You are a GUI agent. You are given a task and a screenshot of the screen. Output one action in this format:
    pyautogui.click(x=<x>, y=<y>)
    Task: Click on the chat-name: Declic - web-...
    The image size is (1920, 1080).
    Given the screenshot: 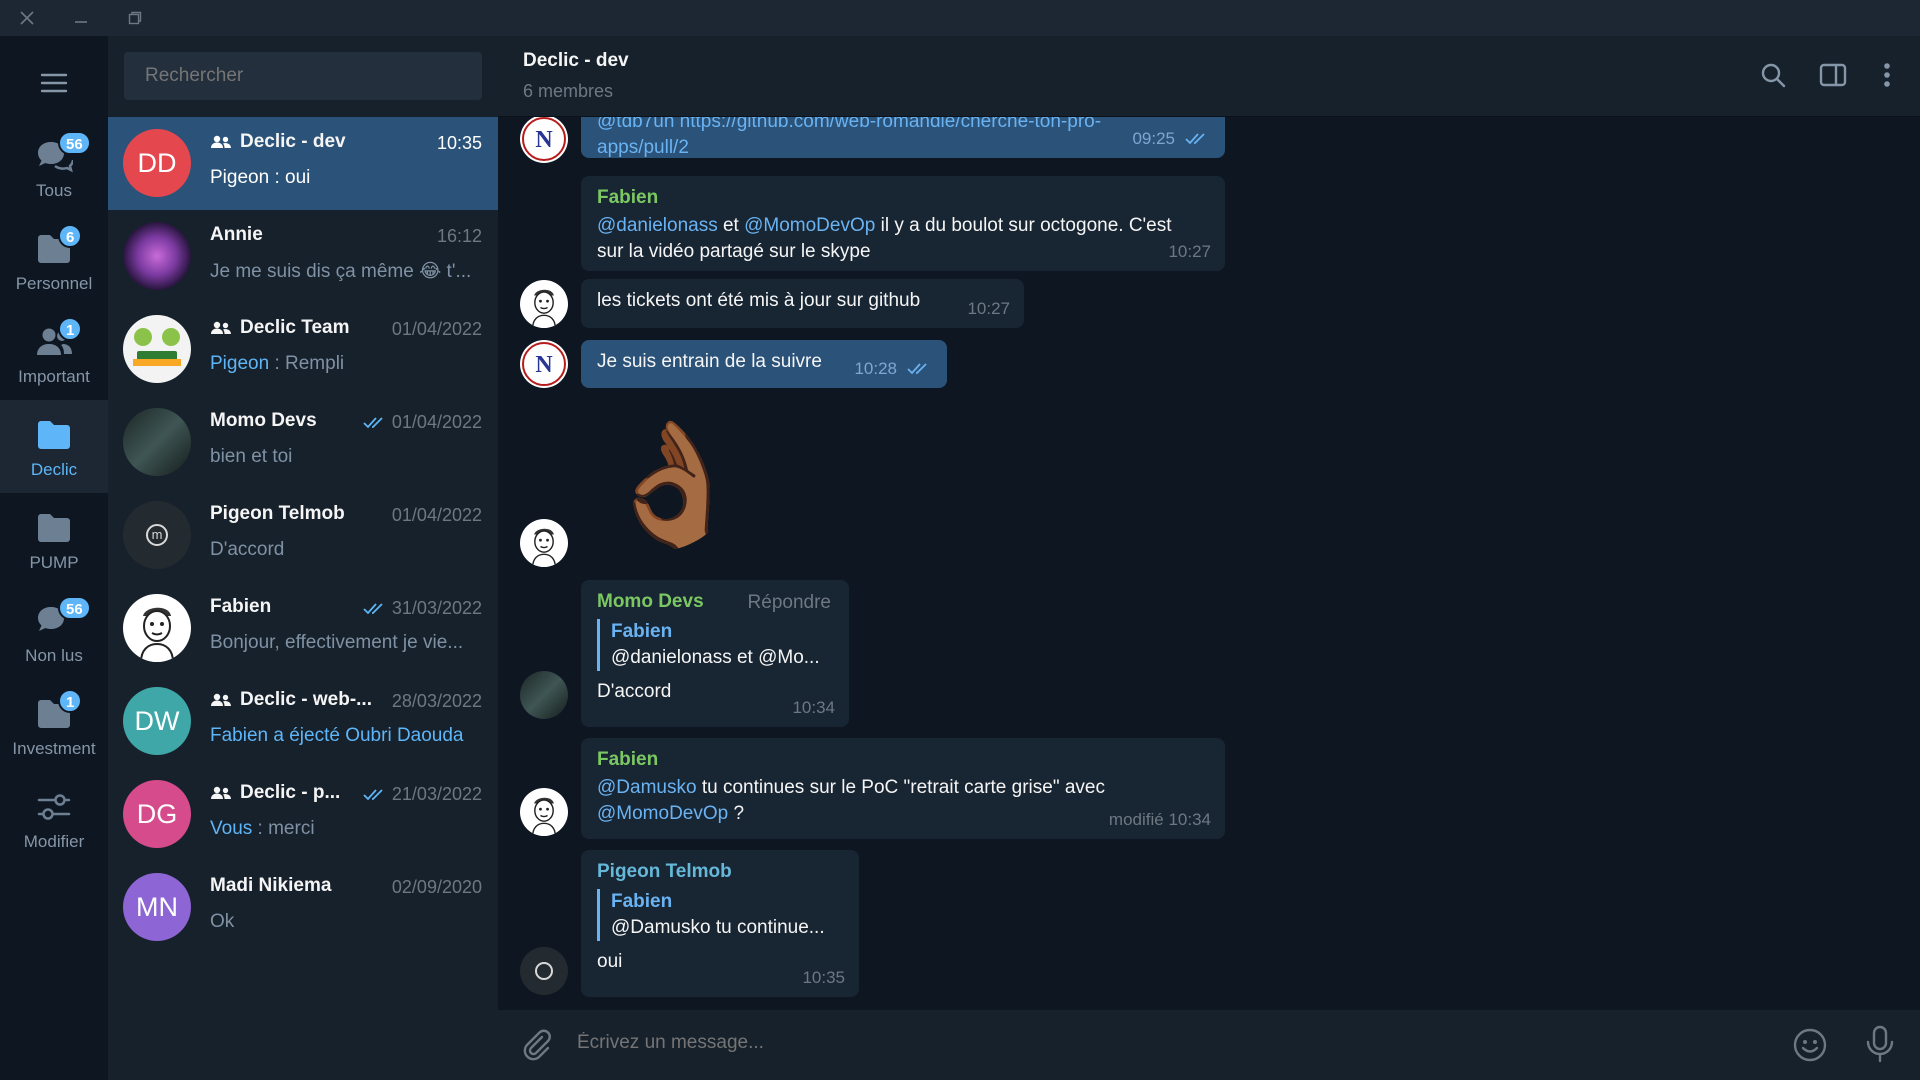 What is the action you would take?
    pyautogui.click(x=291, y=700)
    